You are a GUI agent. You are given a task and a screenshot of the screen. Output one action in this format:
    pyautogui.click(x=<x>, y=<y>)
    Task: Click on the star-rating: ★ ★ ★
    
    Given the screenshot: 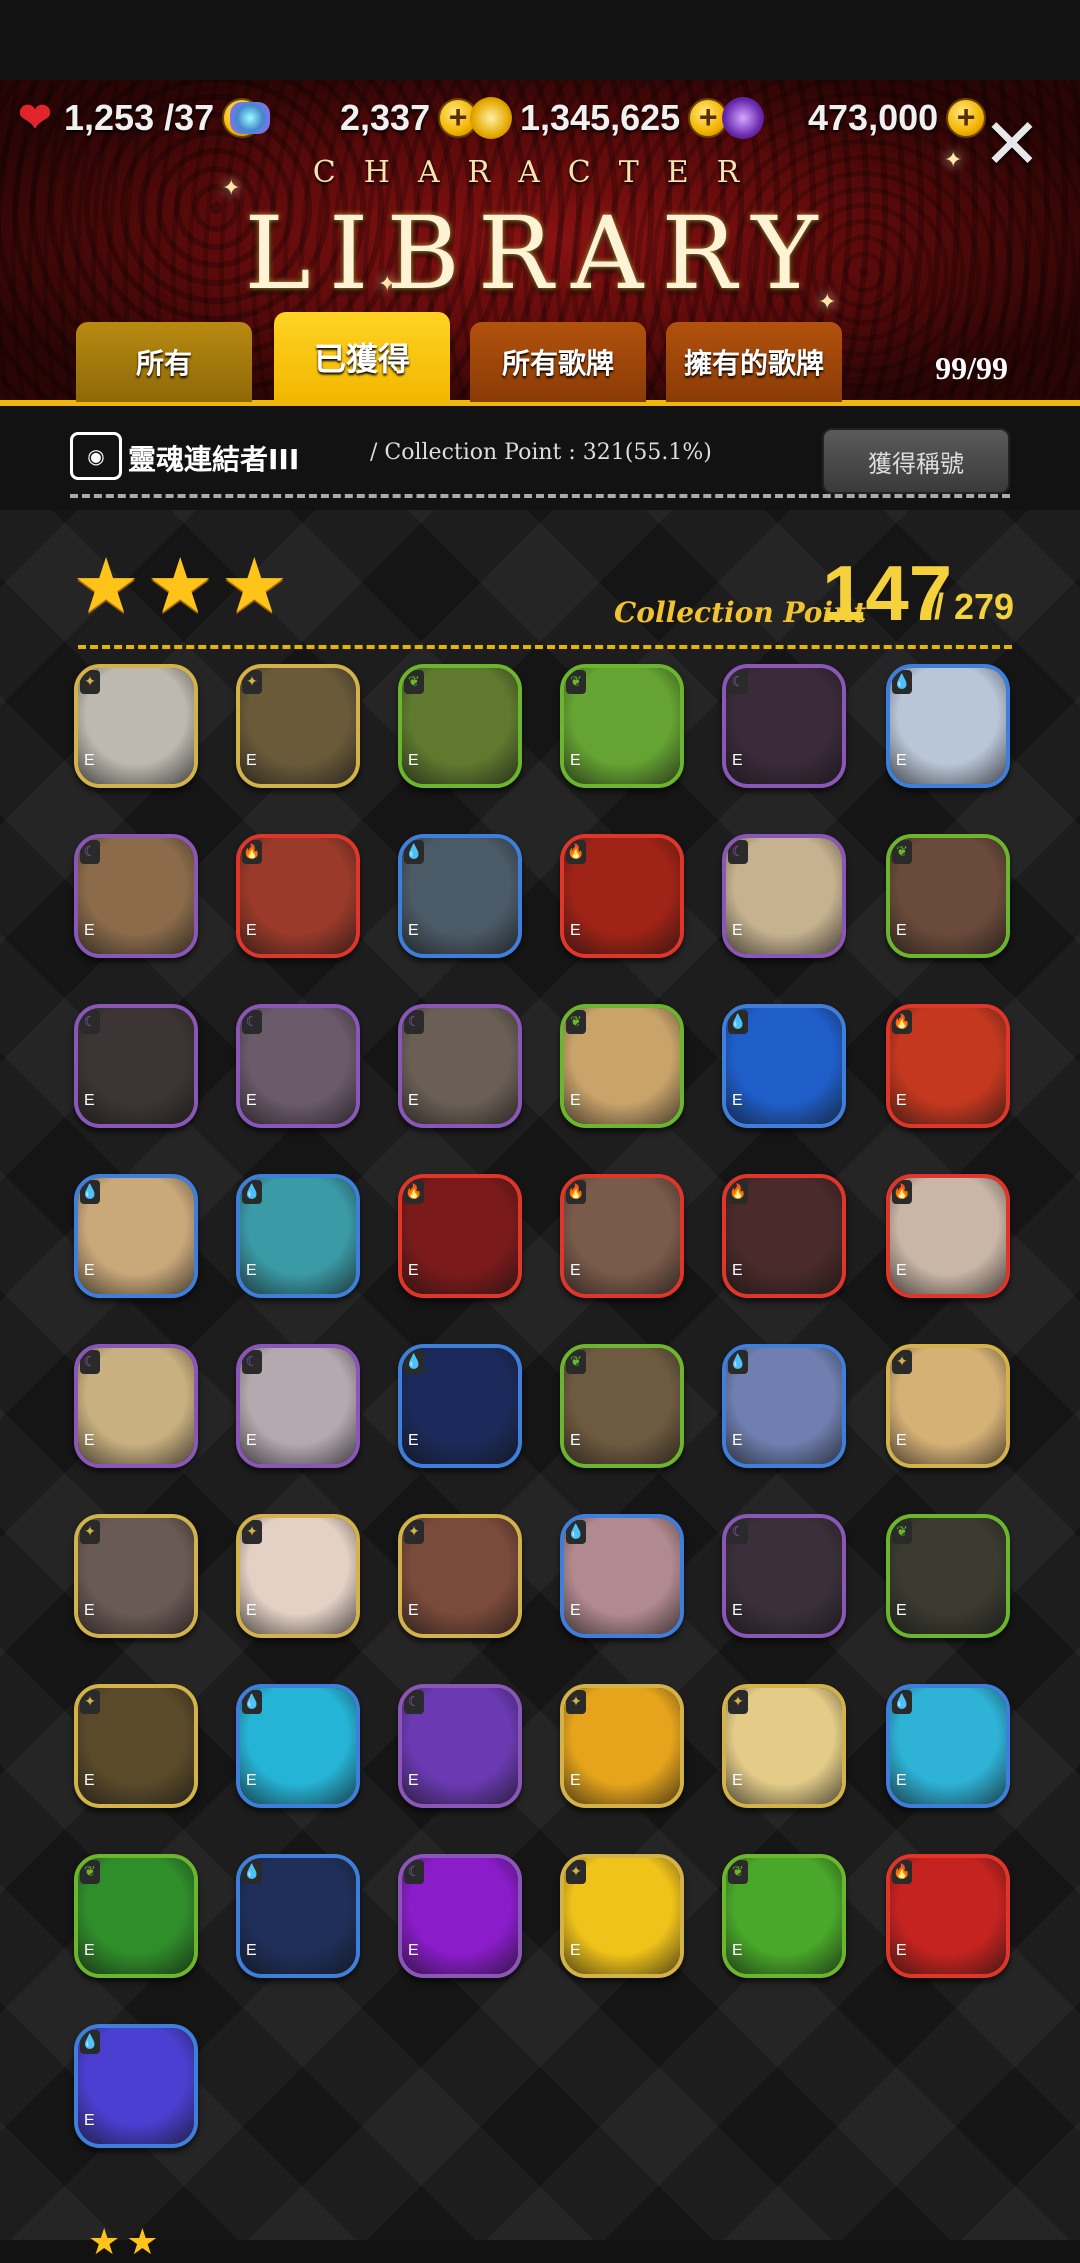 What is the action you would take?
    pyautogui.click(x=180, y=586)
    